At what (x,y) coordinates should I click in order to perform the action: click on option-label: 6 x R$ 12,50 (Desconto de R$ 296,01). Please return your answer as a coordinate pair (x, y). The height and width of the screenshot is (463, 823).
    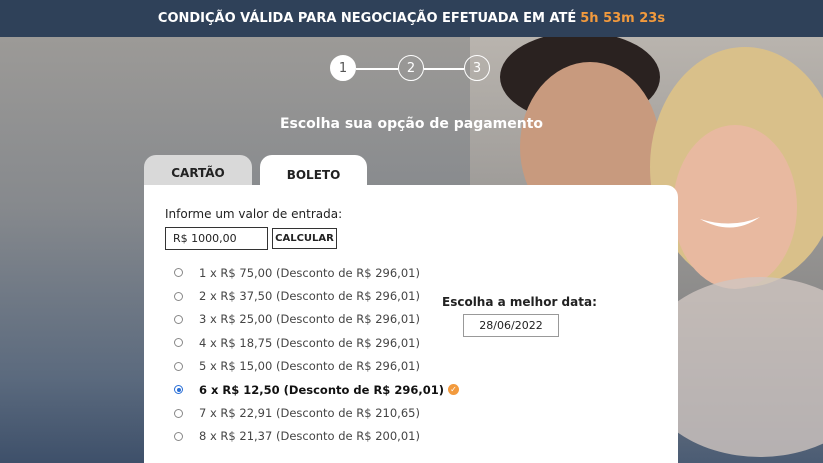
    Looking at the image, I should click on (321, 389).